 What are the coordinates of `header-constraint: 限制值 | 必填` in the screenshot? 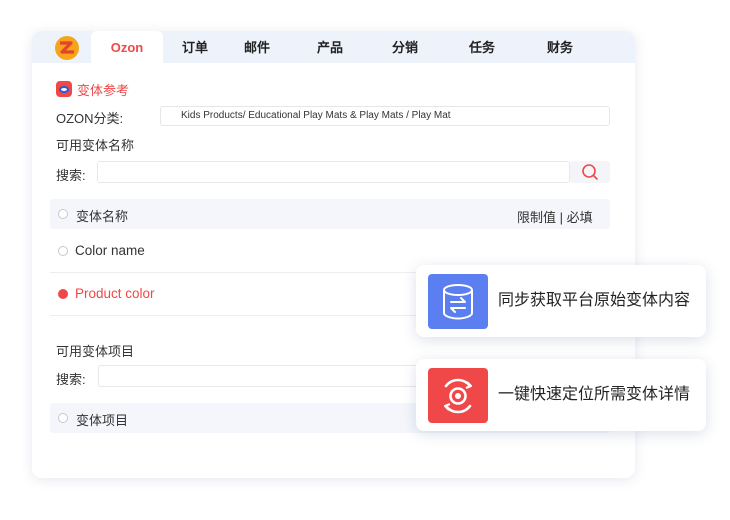 It's located at (555, 217).